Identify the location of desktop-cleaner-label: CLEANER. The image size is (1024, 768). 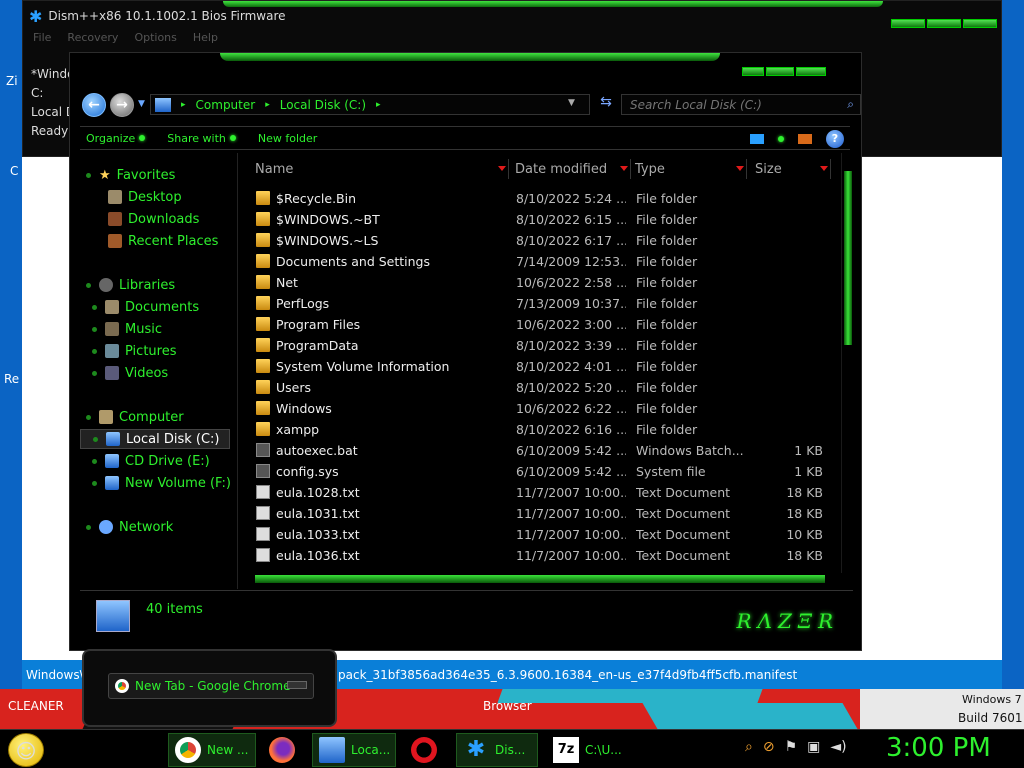
(36, 706).